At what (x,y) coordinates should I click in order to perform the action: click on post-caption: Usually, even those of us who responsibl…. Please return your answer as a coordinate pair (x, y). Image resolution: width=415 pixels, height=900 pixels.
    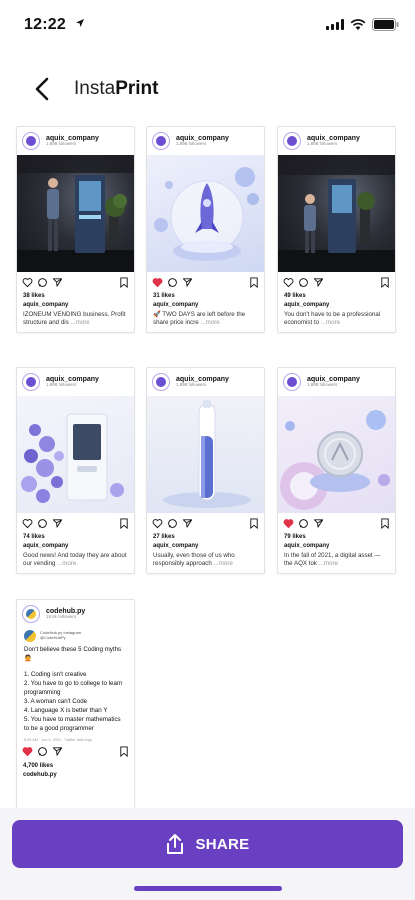
    Looking at the image, I should click on (194, 560).